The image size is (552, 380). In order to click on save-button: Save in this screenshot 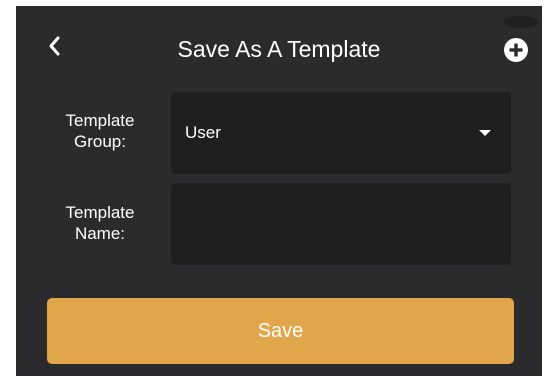, I will do `click(280, 331)`.